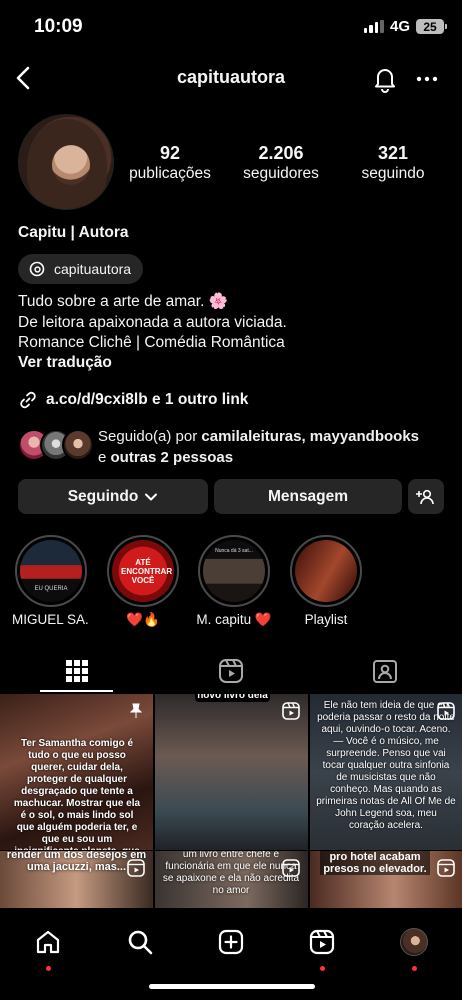  Describe the element at coordinates (151, 496) in the screenshot. I see `chevron-down-icon` at that location.